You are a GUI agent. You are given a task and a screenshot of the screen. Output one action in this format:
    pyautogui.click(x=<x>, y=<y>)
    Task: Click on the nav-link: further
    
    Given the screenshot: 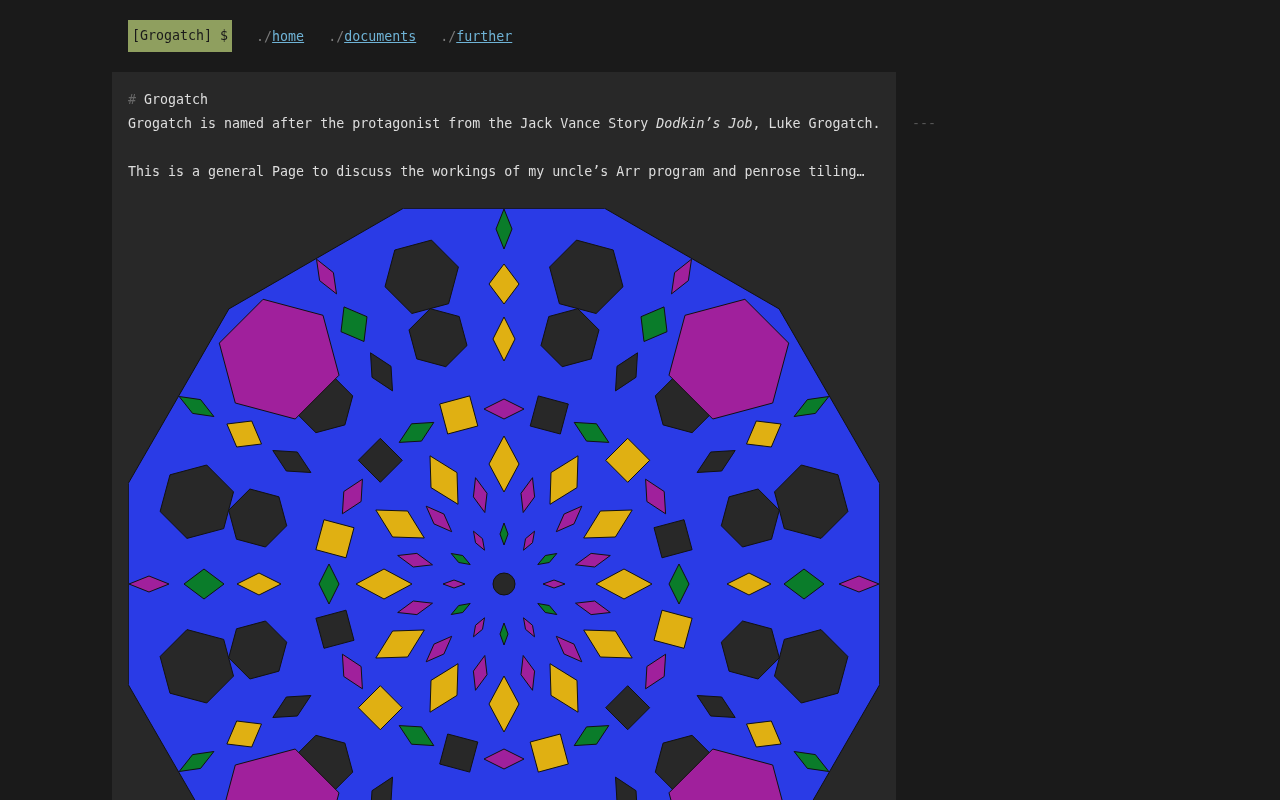 What is the action you would take?
    pyautogui.click(x=484, y=36)
    